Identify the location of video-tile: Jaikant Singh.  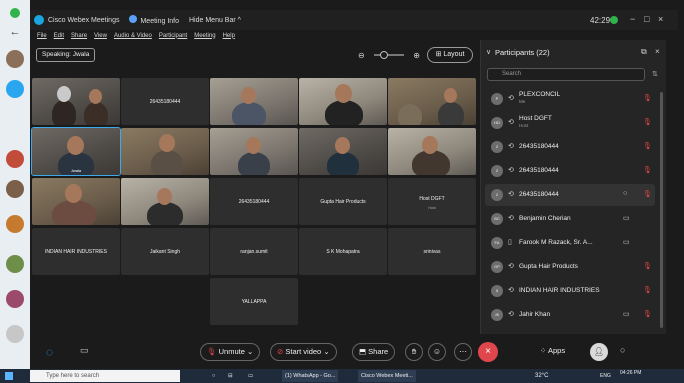
(165, 251).